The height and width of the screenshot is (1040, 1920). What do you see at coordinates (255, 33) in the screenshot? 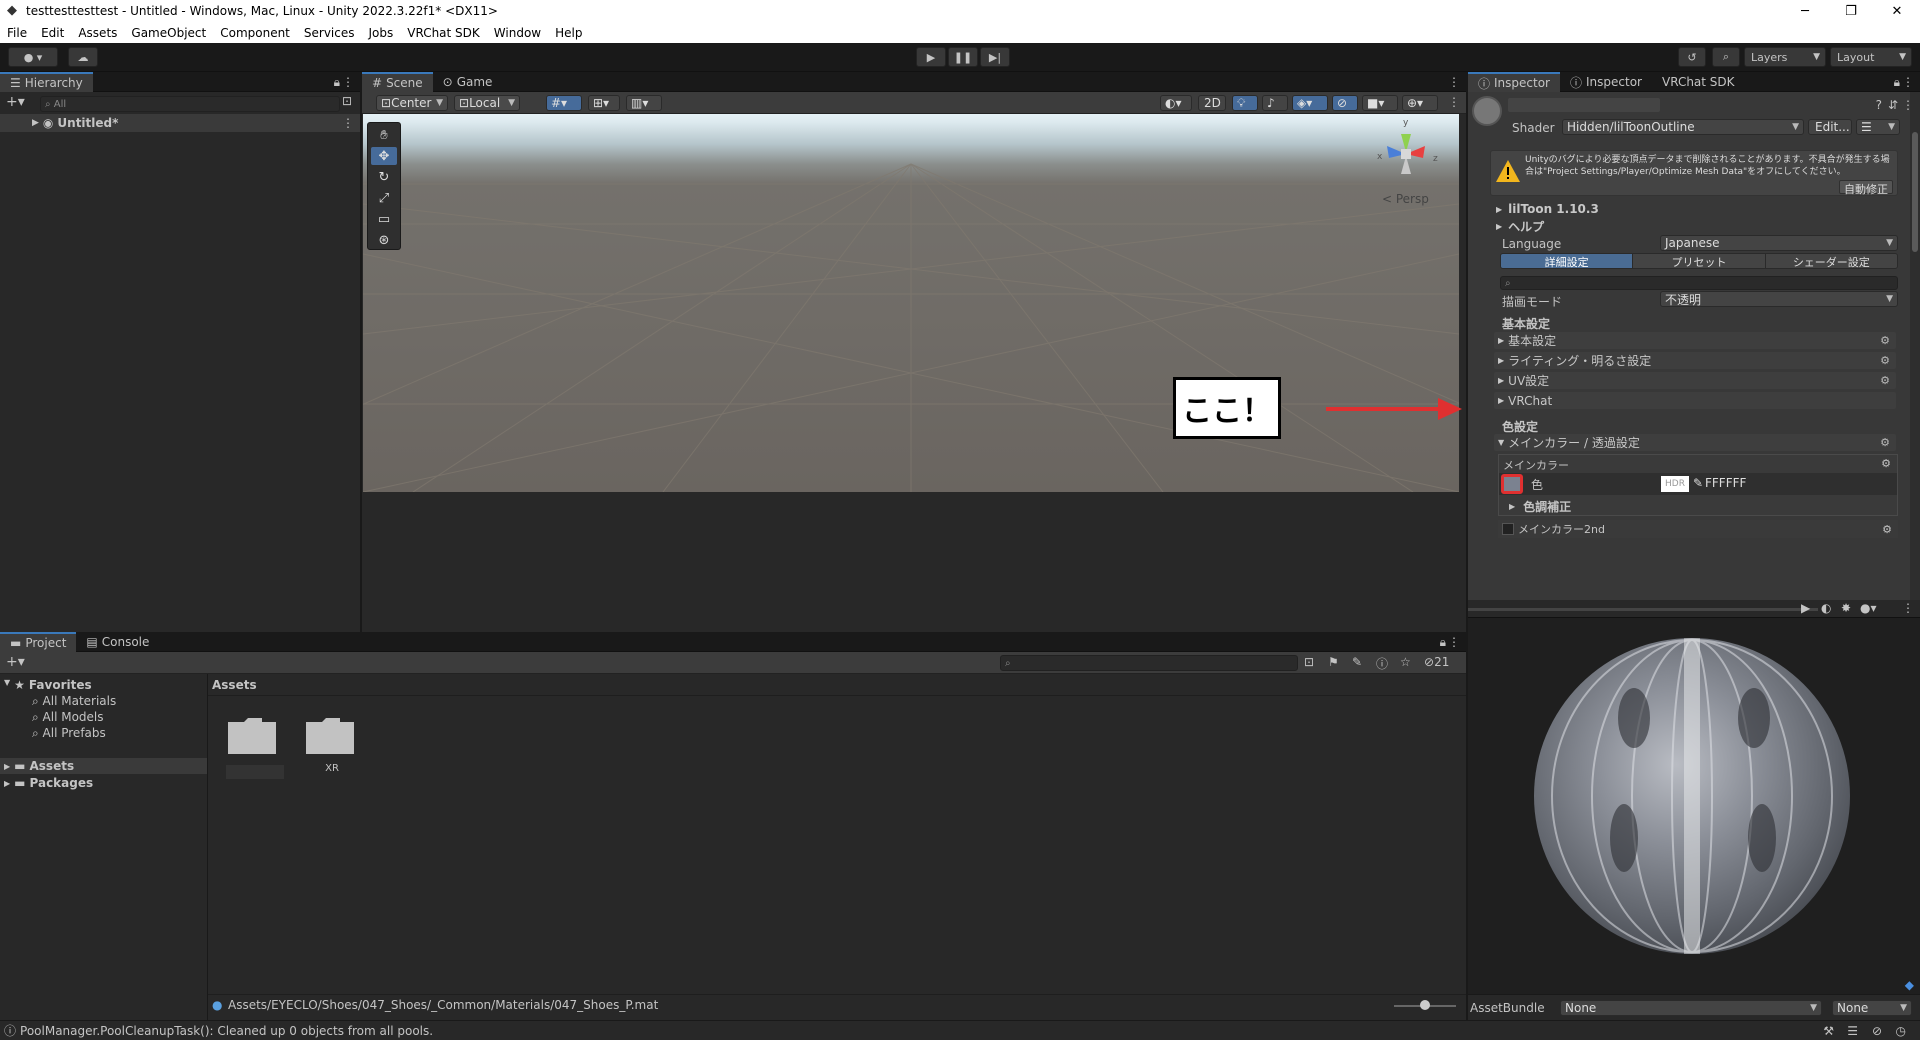
I see `menu-component: Component` at bounding box center [255, 33].